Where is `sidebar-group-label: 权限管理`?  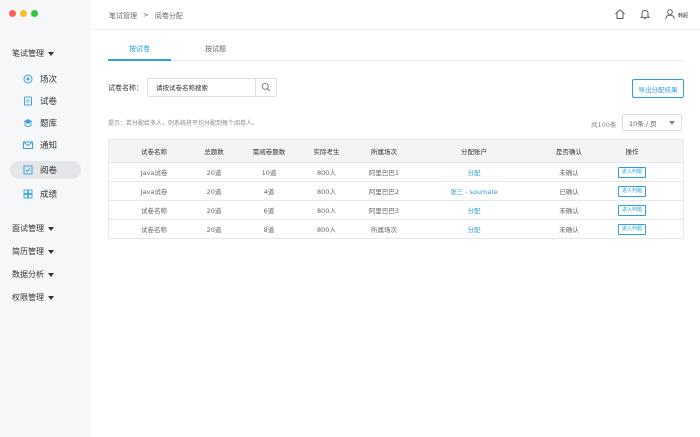
sidebar-group-label: 权限管理 is located at coordinates (28, 297).